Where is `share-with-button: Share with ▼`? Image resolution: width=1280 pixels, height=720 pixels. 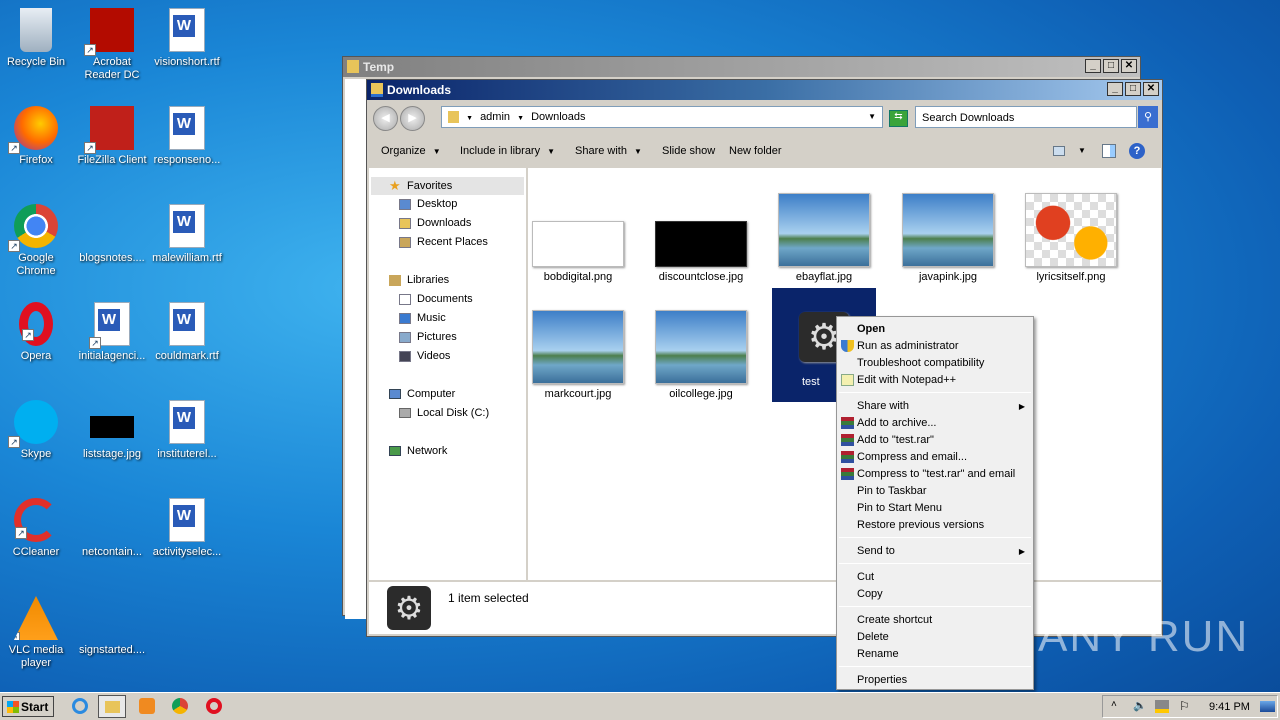
share-with-button: Share with ▼ is located at coordinates (608, 151).